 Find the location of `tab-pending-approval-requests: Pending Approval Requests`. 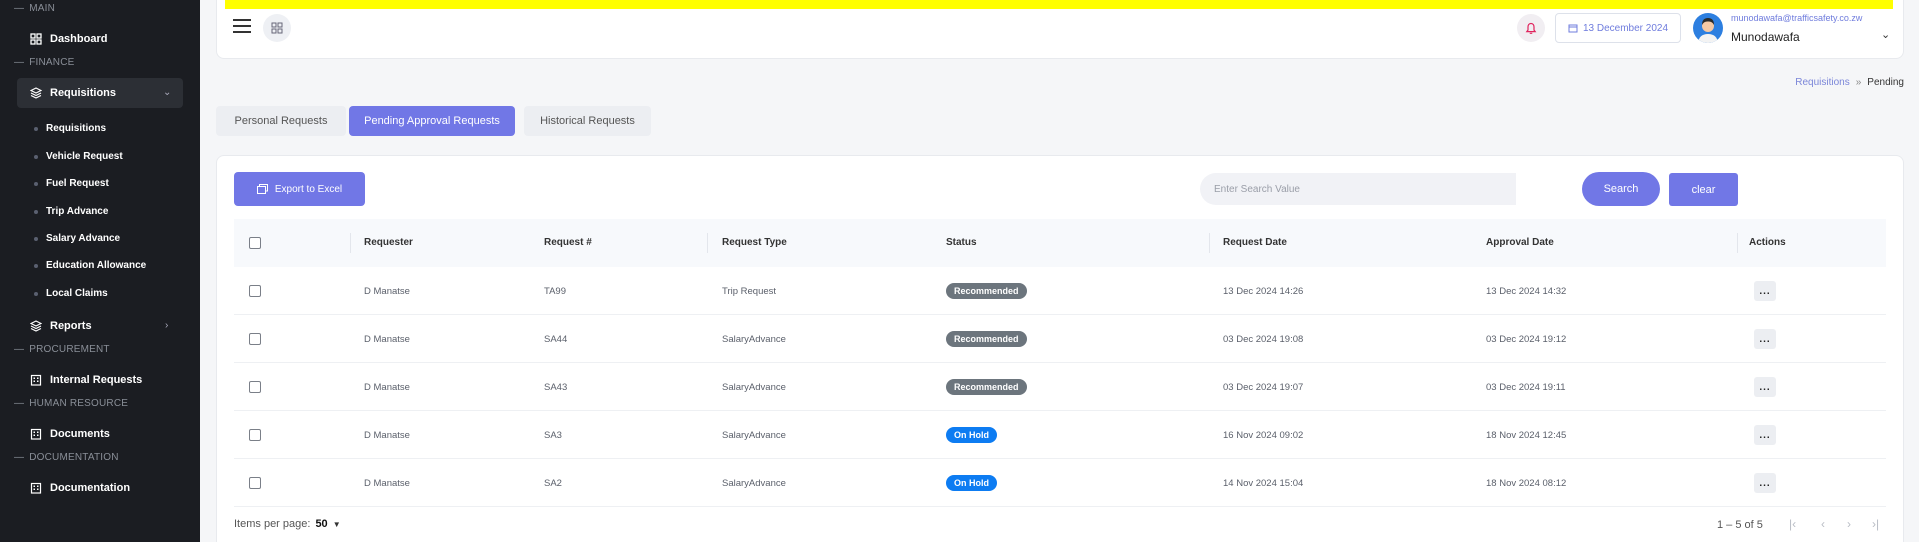

tab-pending-approval-requests: Pending Approval Requests is located at coordinates (432, 121).